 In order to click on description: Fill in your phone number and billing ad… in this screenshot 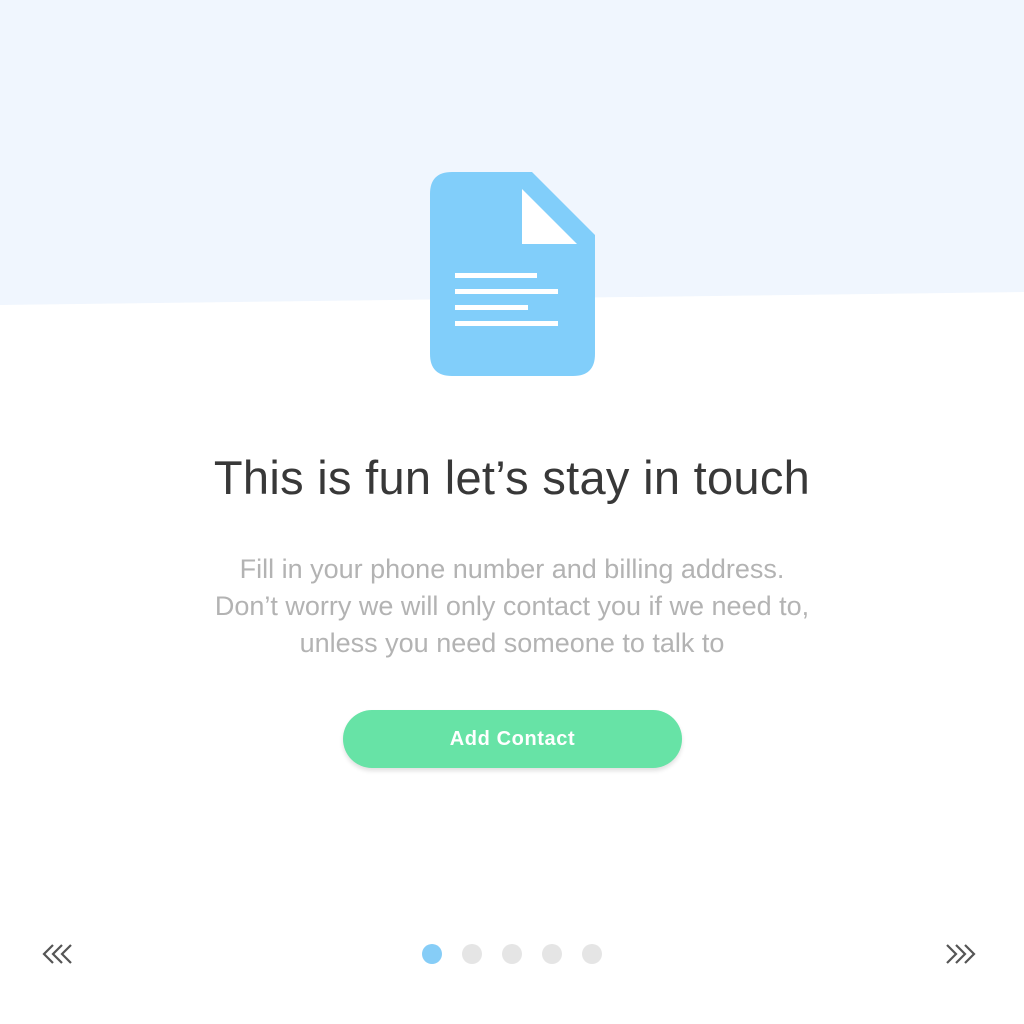, I will do `click(512, 606)`.